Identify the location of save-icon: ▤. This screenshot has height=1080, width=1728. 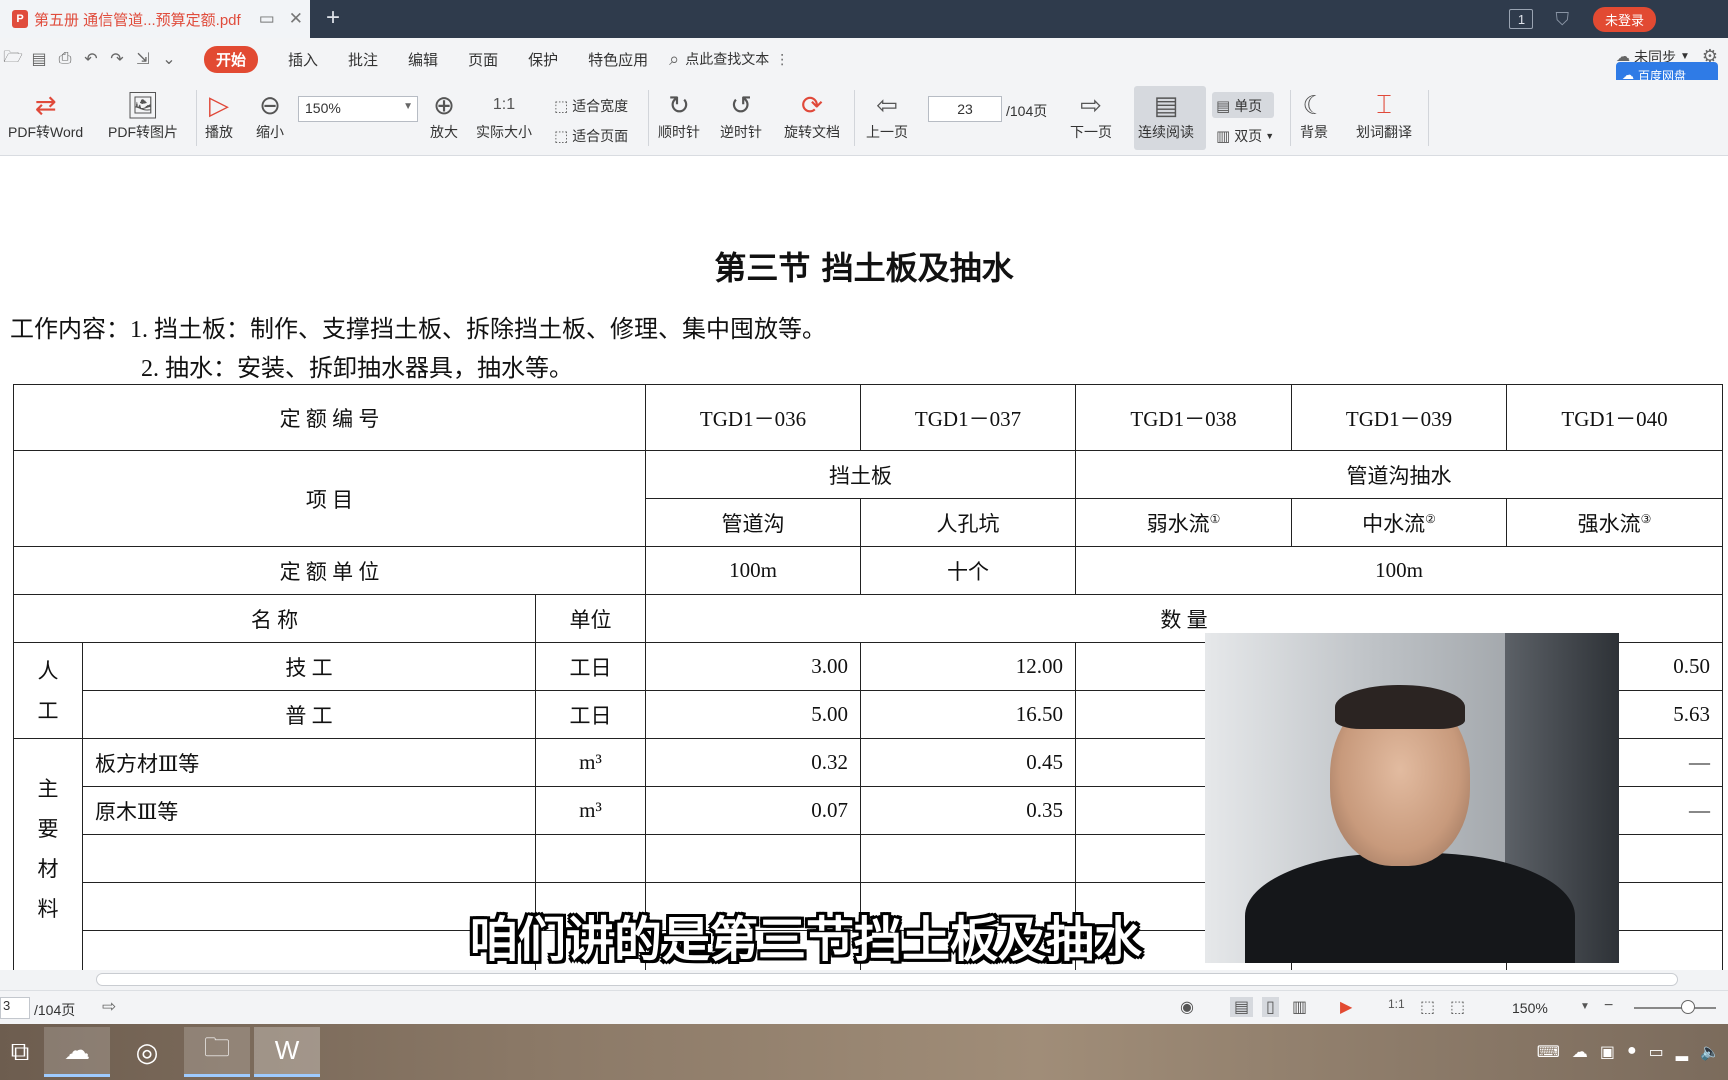
(39, 59).